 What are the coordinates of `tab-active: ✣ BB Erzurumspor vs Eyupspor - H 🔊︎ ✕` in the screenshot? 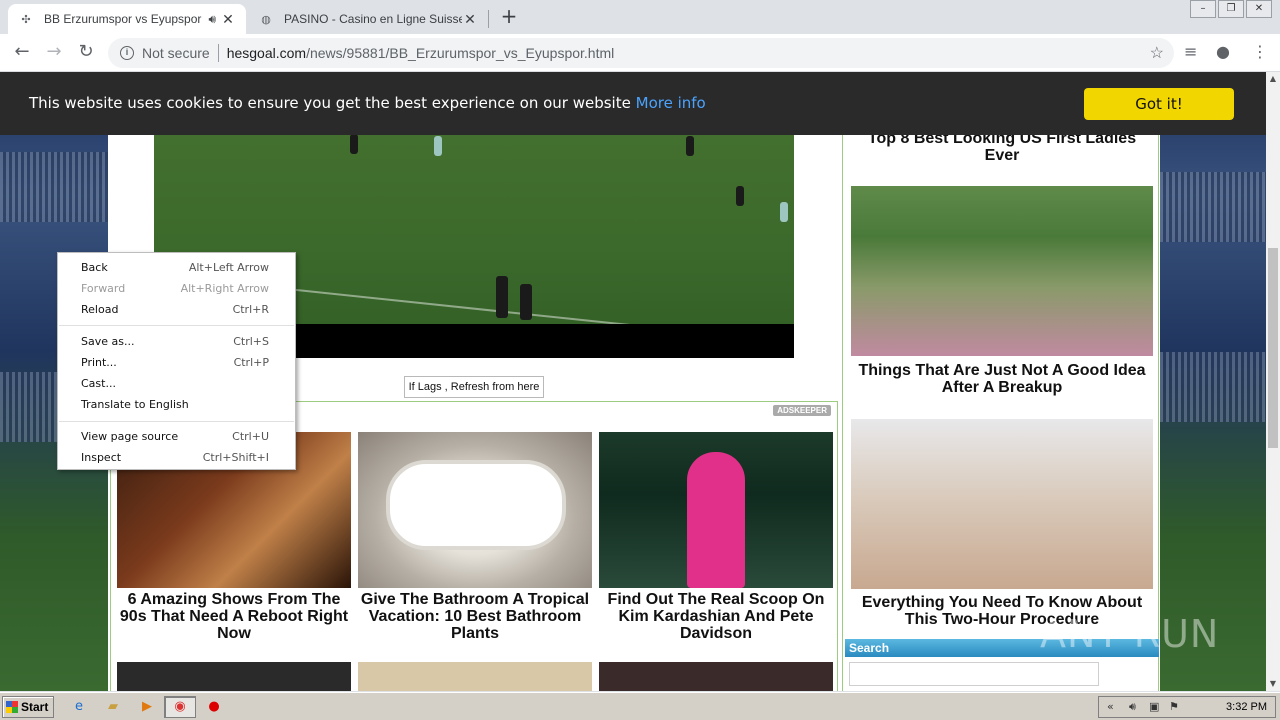 It's located at (127, 19).